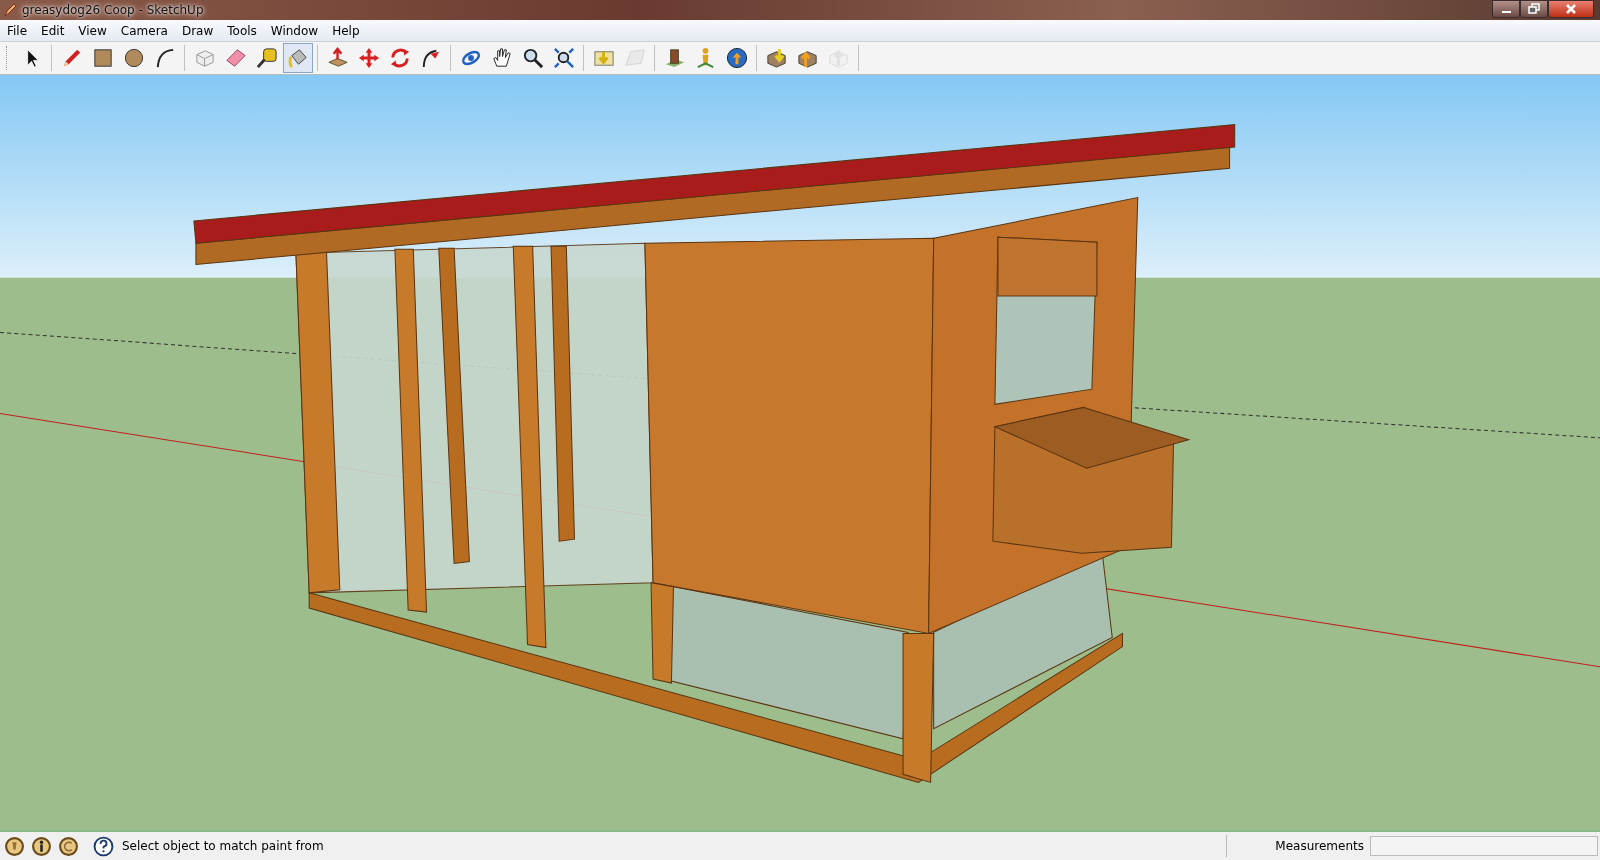  What do you see at coordinates (776, 58) in the screenshot?
I see `box-download-icon` at bounding box center [776, 58].